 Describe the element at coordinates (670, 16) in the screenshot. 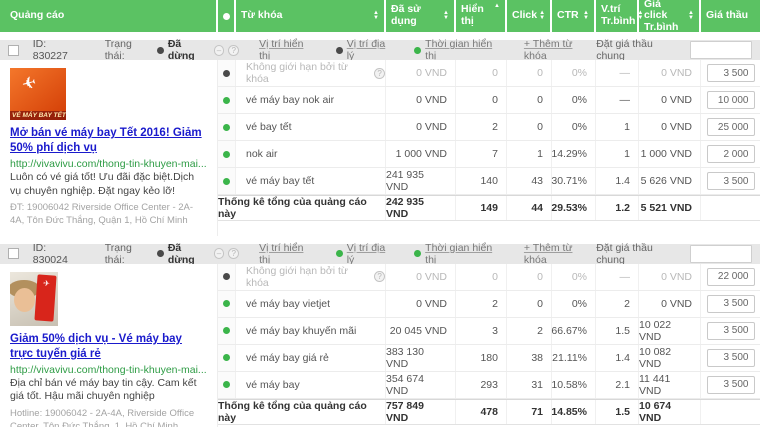

I see `column-header-avg-cpc: Giá click Tr.bình ▲ ▼` at that location.